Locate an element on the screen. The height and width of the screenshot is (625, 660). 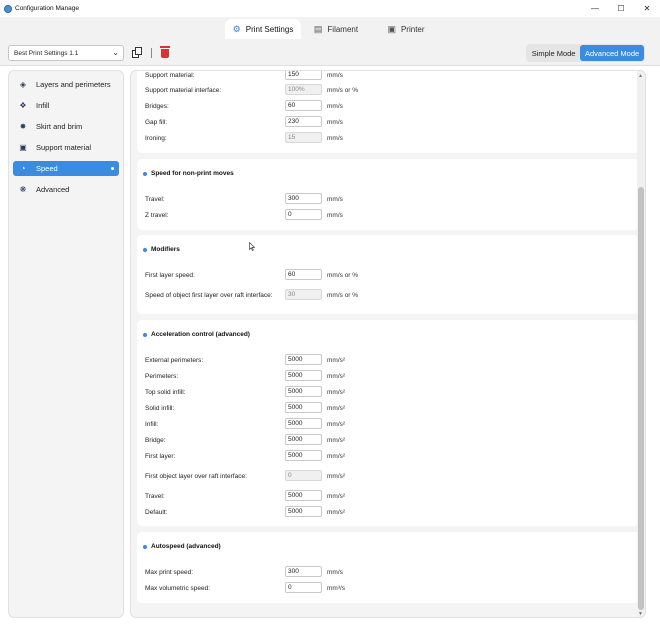
setting-label: Support material: is located at coordinates (170, 75).